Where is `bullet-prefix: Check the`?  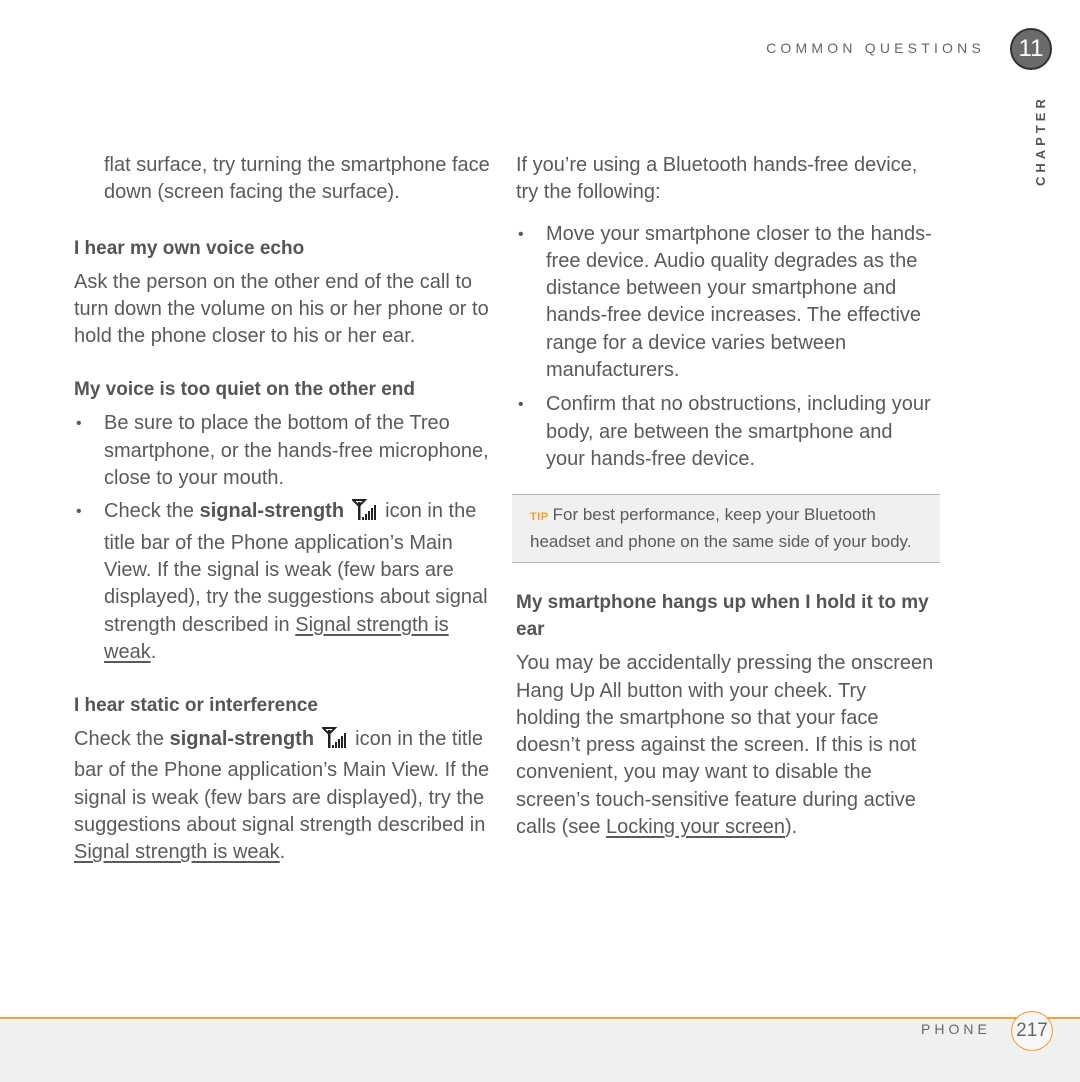
bullet-prefix: Check the is located at coordinates (152, 511).